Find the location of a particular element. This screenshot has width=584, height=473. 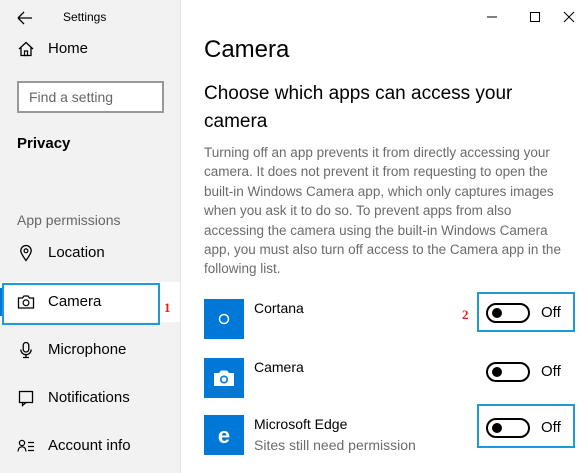

sidebar-item-label: Notifications is located at coordinates (89, 397).